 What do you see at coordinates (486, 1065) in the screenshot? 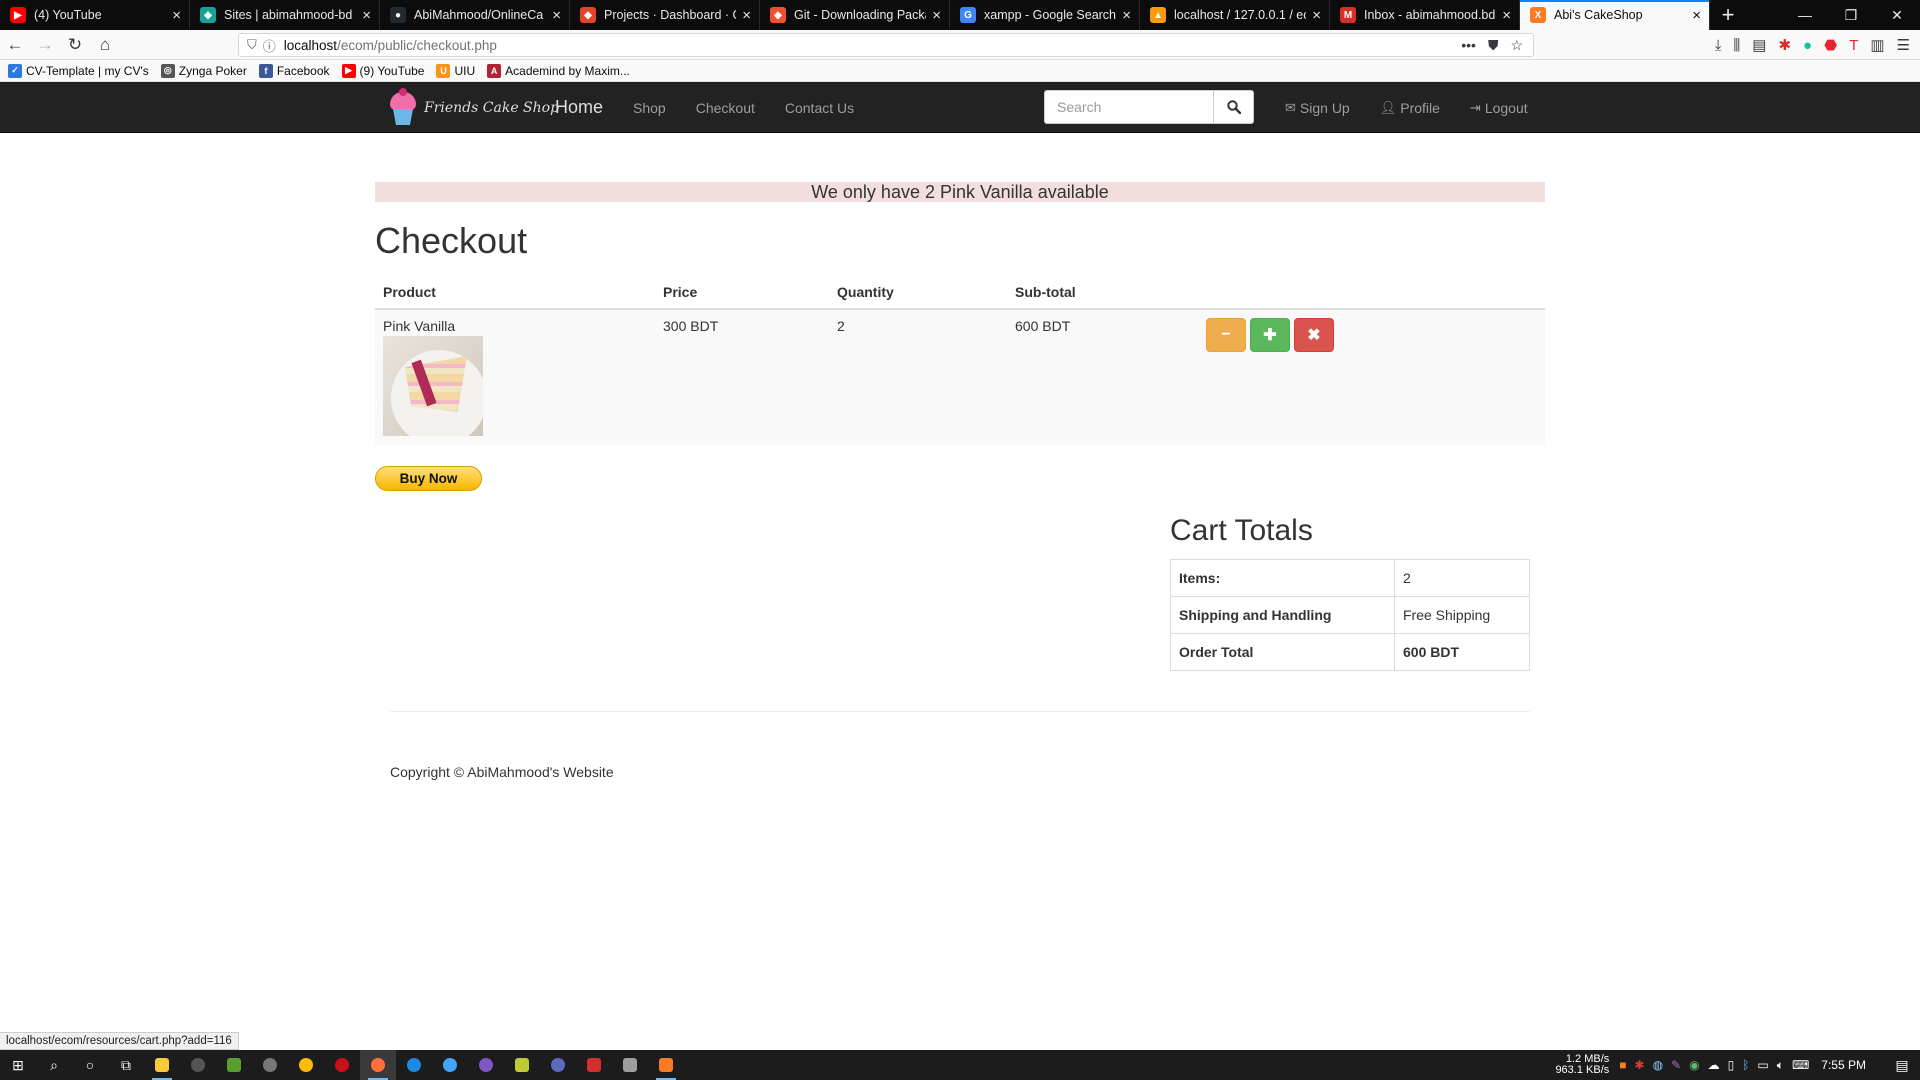
I see `app-purple-icon` at bounding box center [486, 1065].